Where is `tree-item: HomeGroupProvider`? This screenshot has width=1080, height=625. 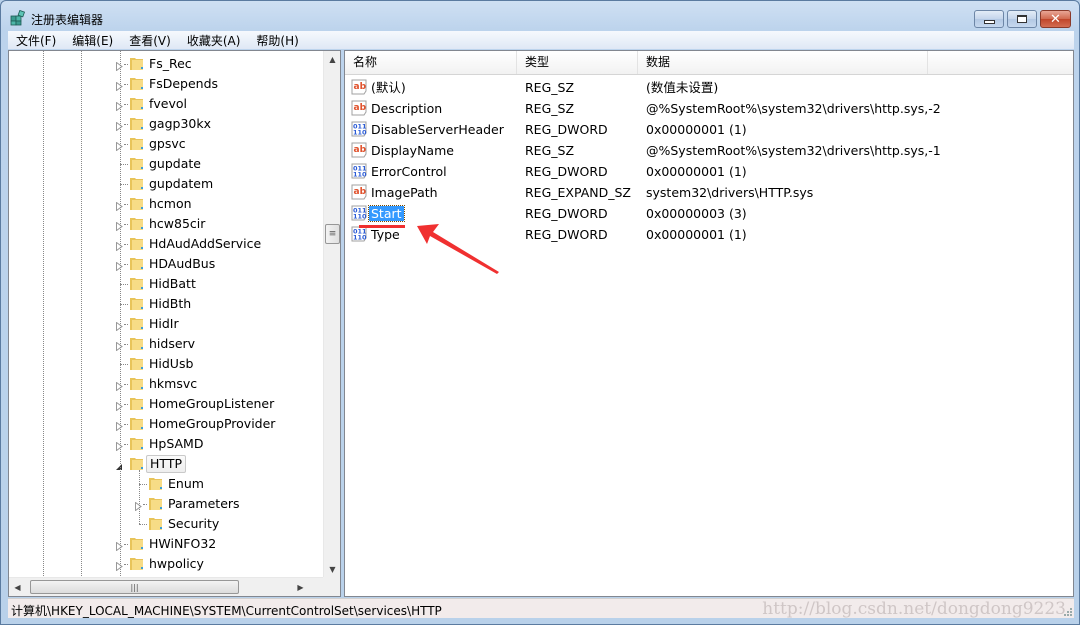
tree-item: HomeGroupProvider is located at coordinates (166, 424).